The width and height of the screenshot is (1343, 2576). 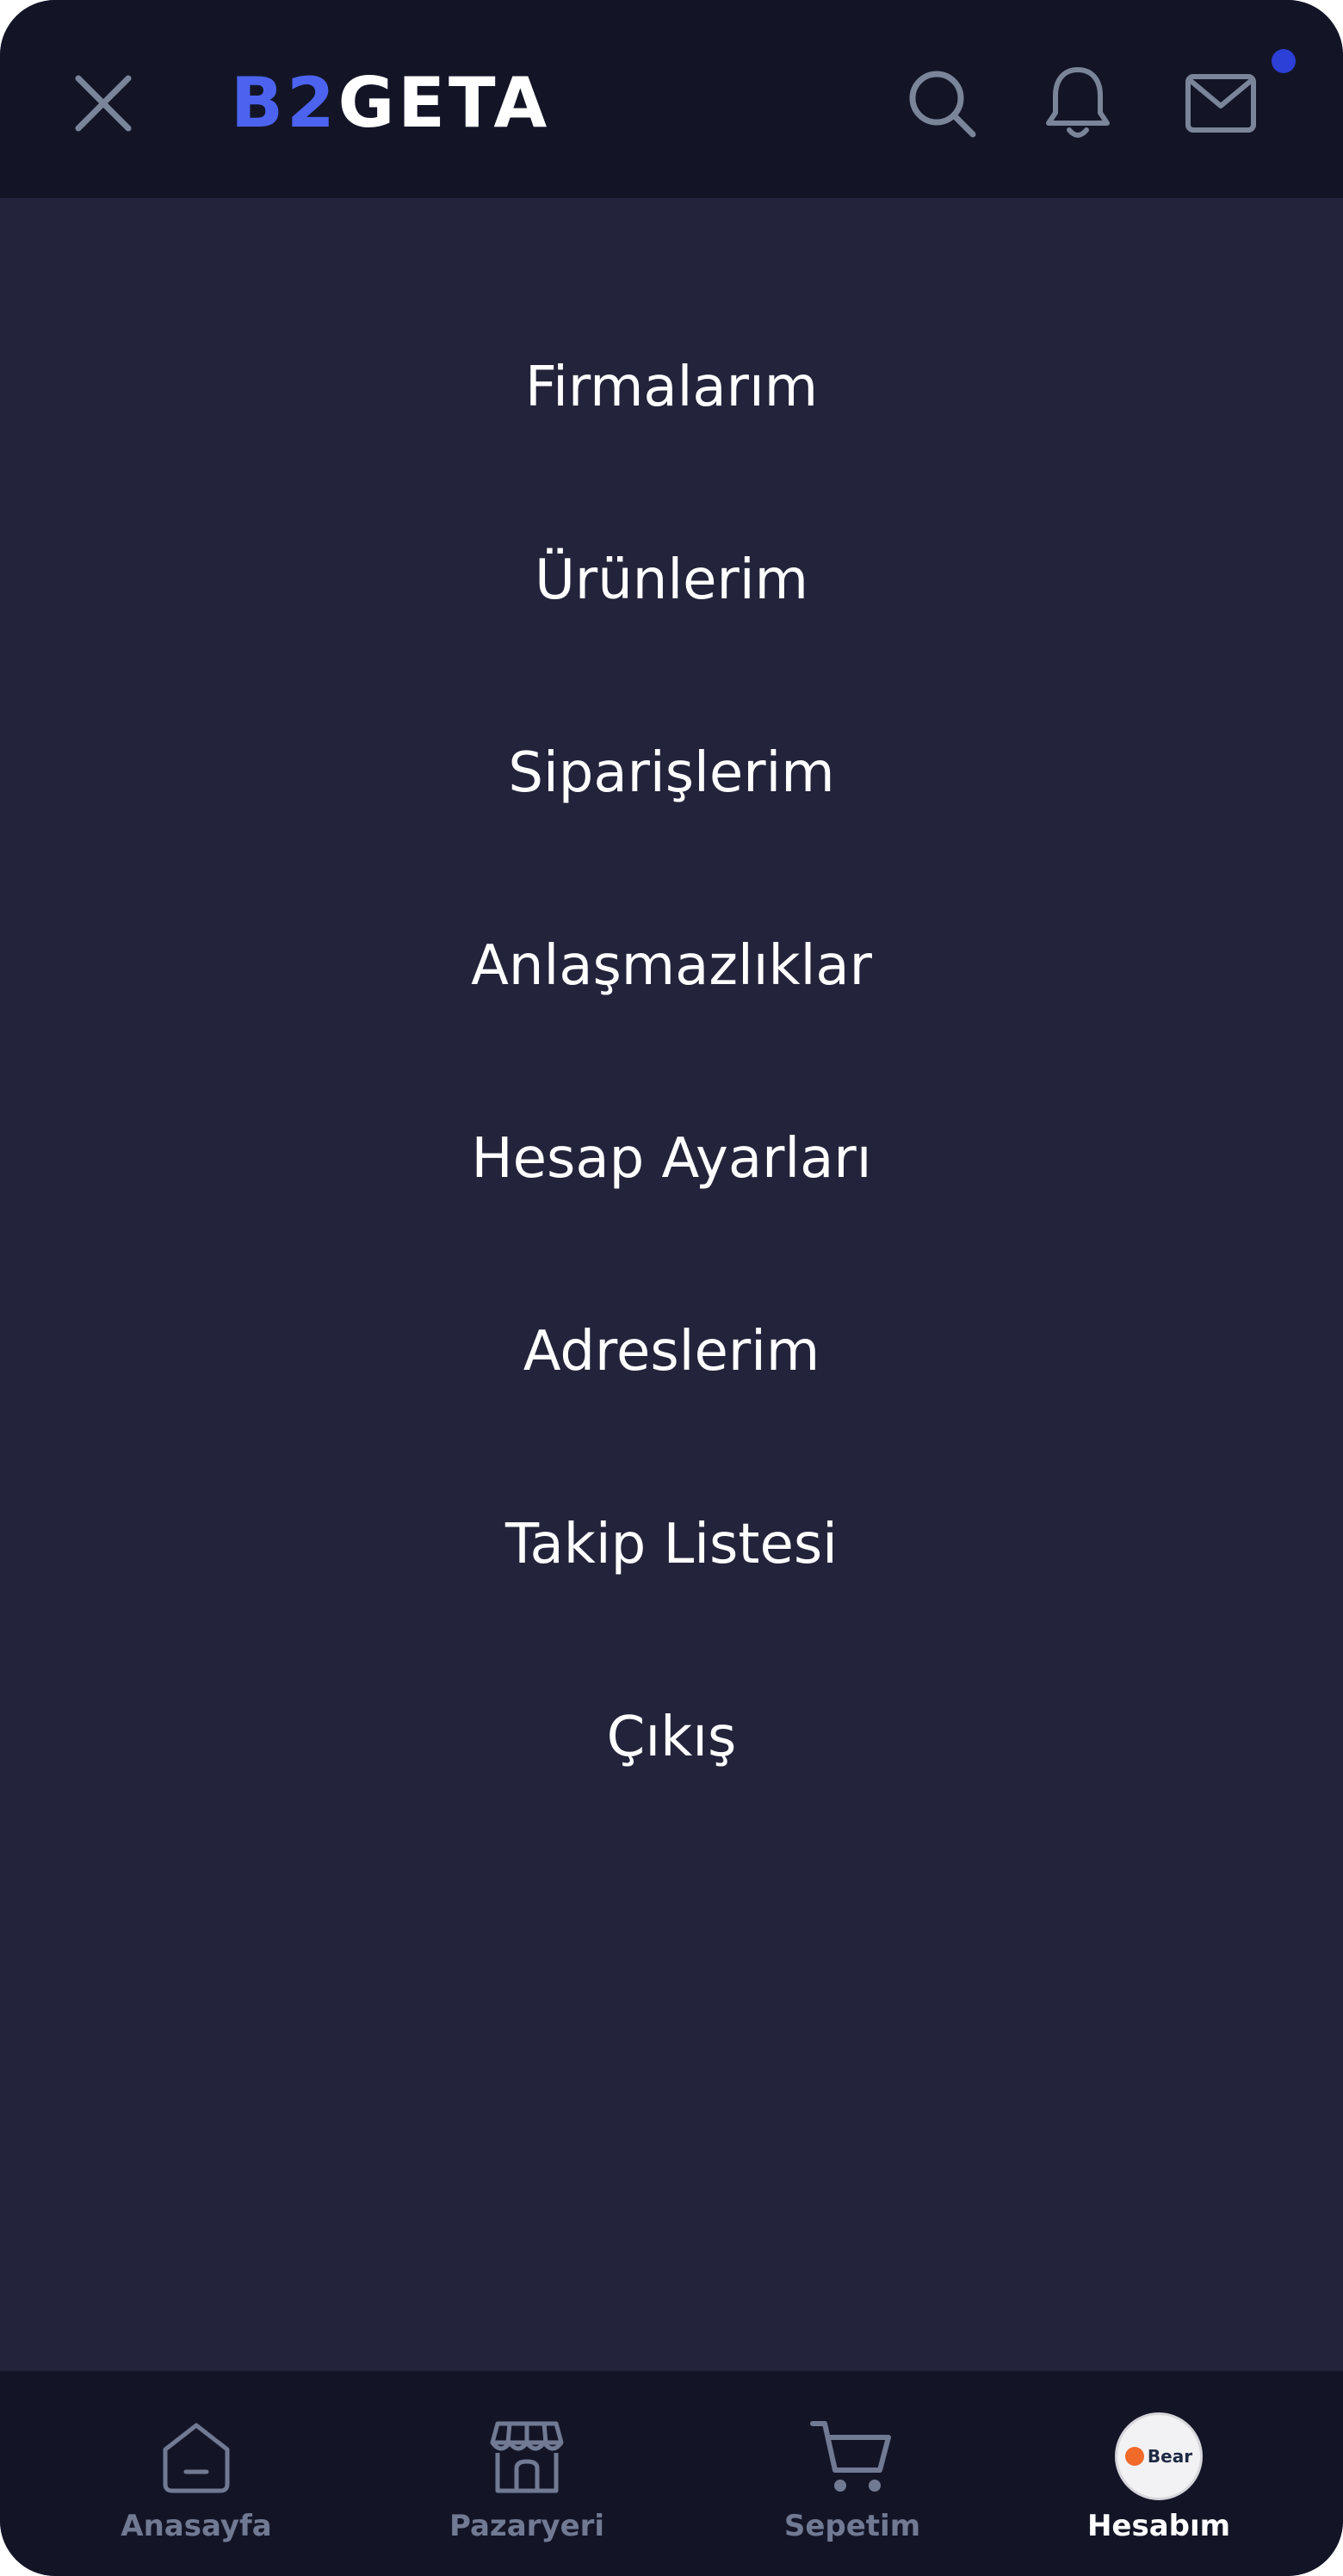 I want to click on avatar: Bear, so click(x=1159, y=2456).